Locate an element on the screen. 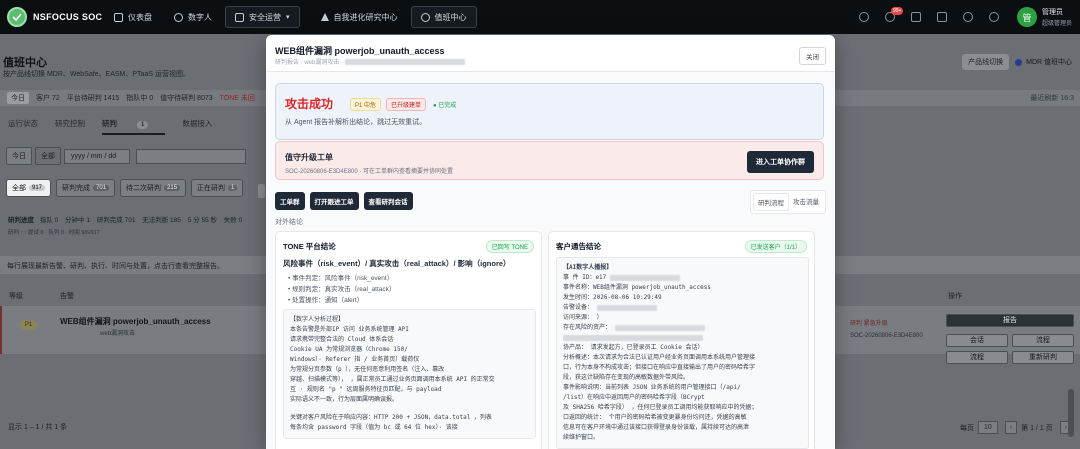  bullet-text: 事件判定：风险事件（risk_event） is located at coordinates (343, 278).